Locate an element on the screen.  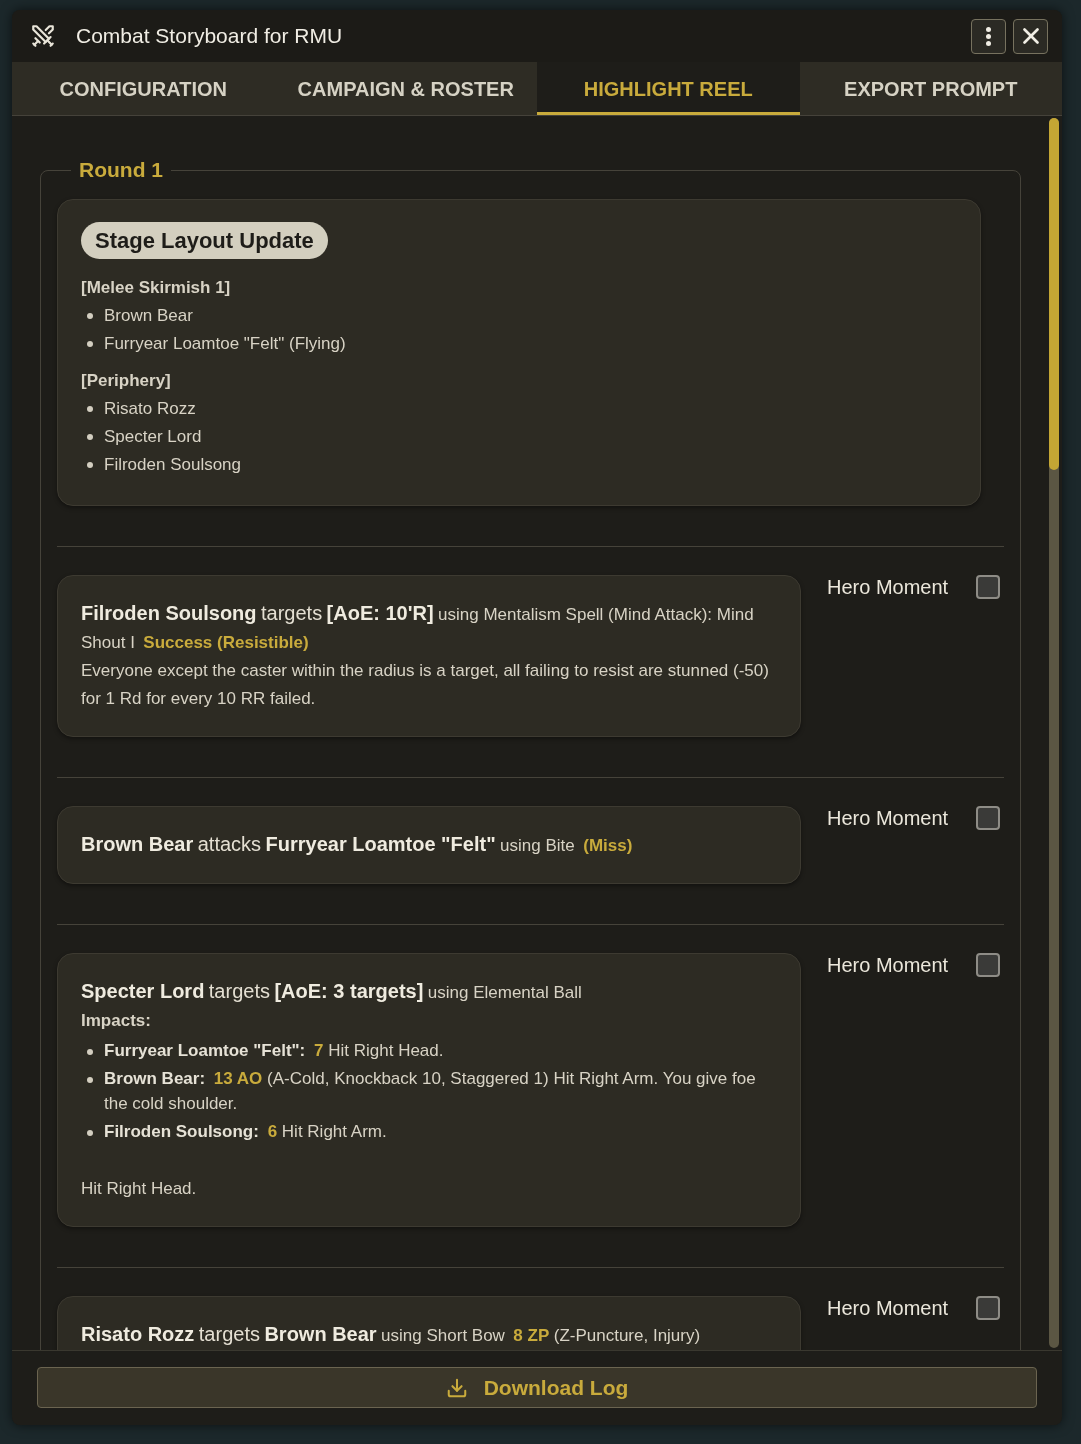
window-title: Combat Storyboard for RMU is located at coordinates (209, 36).